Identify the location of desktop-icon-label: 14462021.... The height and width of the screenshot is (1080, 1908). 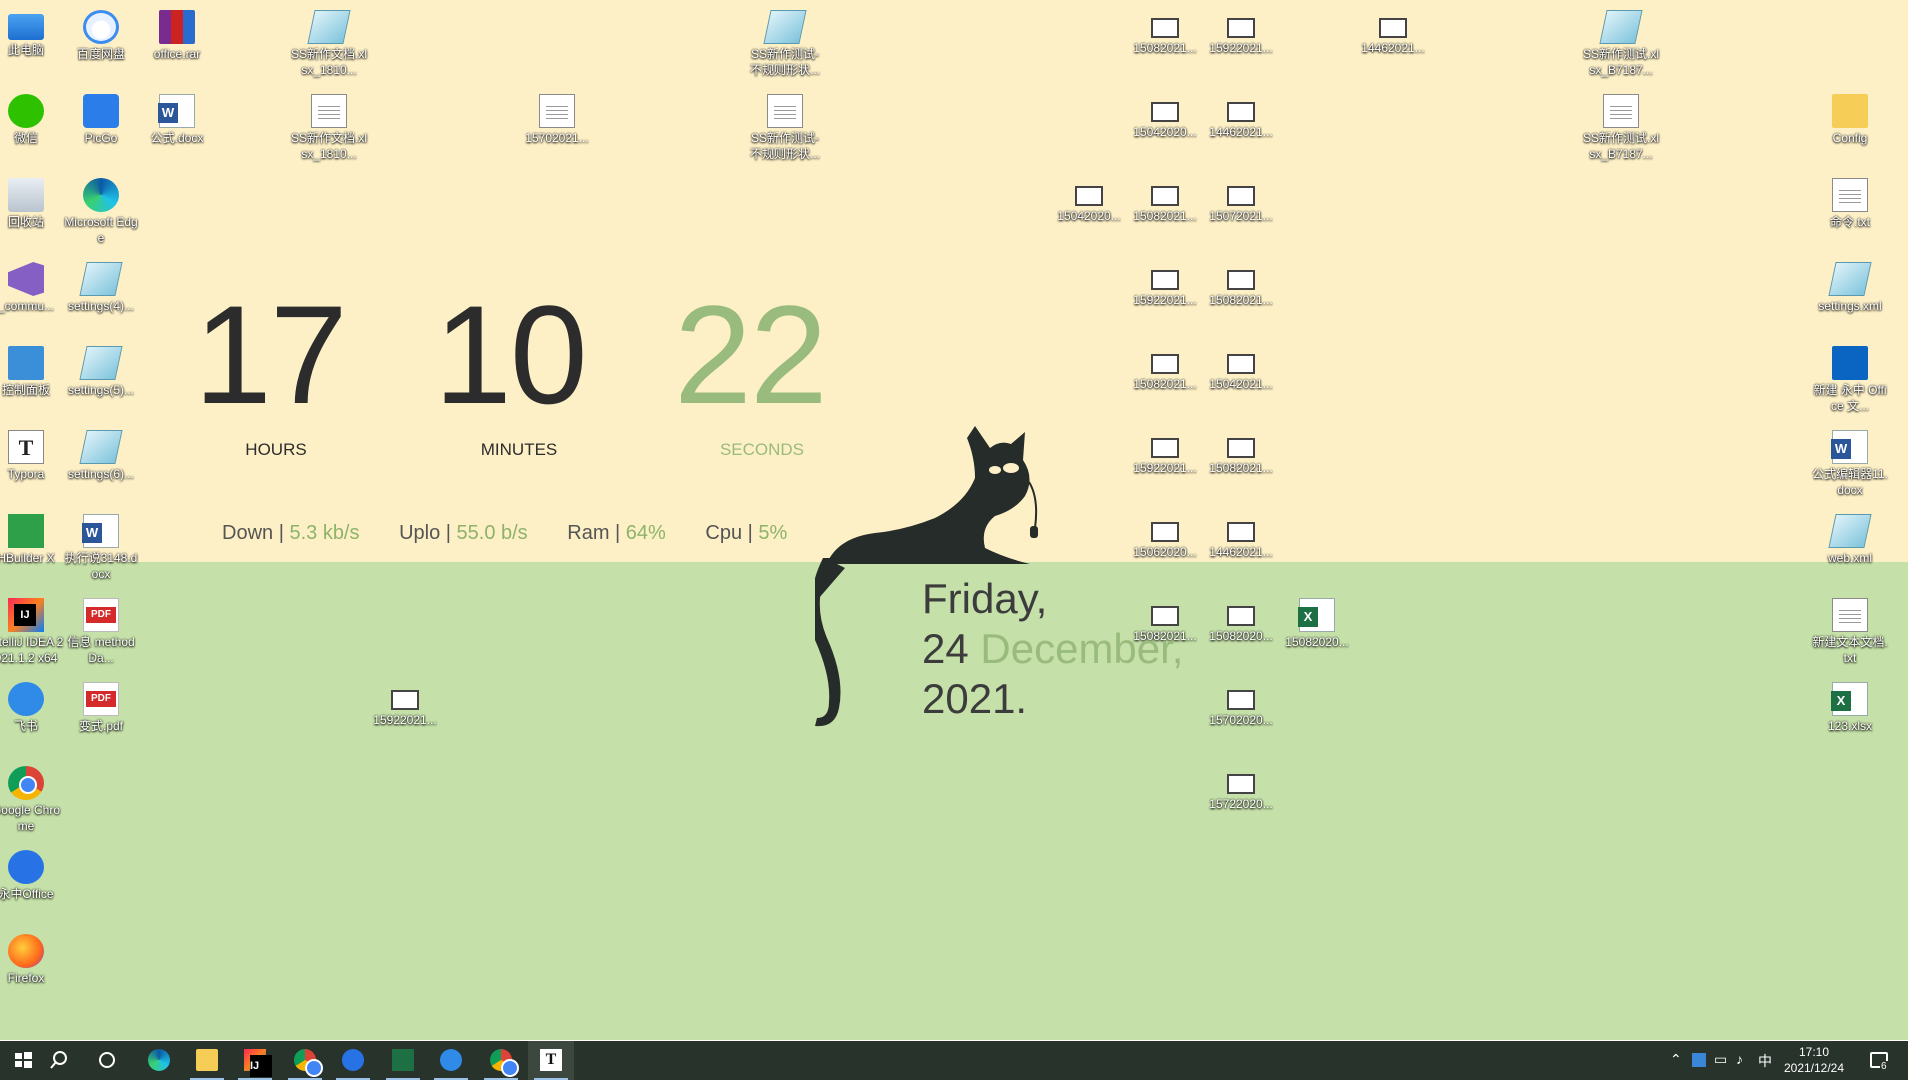
(1241, 552).